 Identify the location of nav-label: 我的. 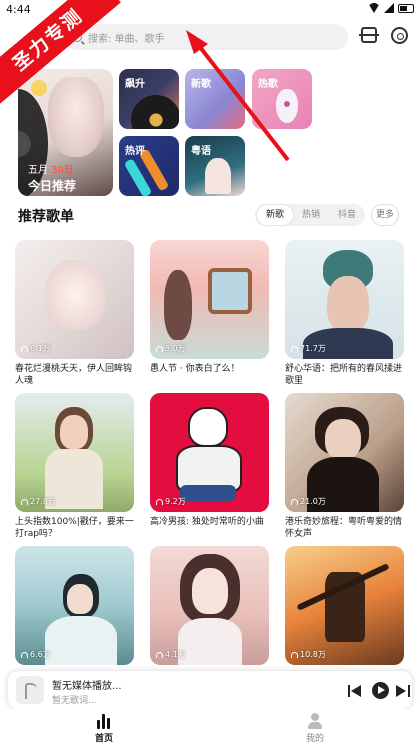
(314, 739).